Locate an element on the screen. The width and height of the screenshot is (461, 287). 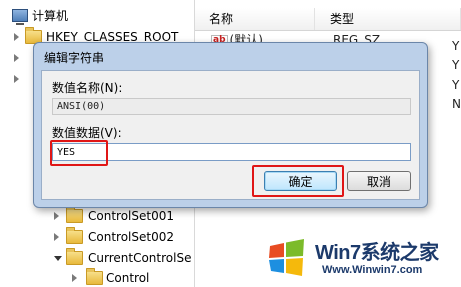
windows-logo-icon is located at coordinates (286, 257).